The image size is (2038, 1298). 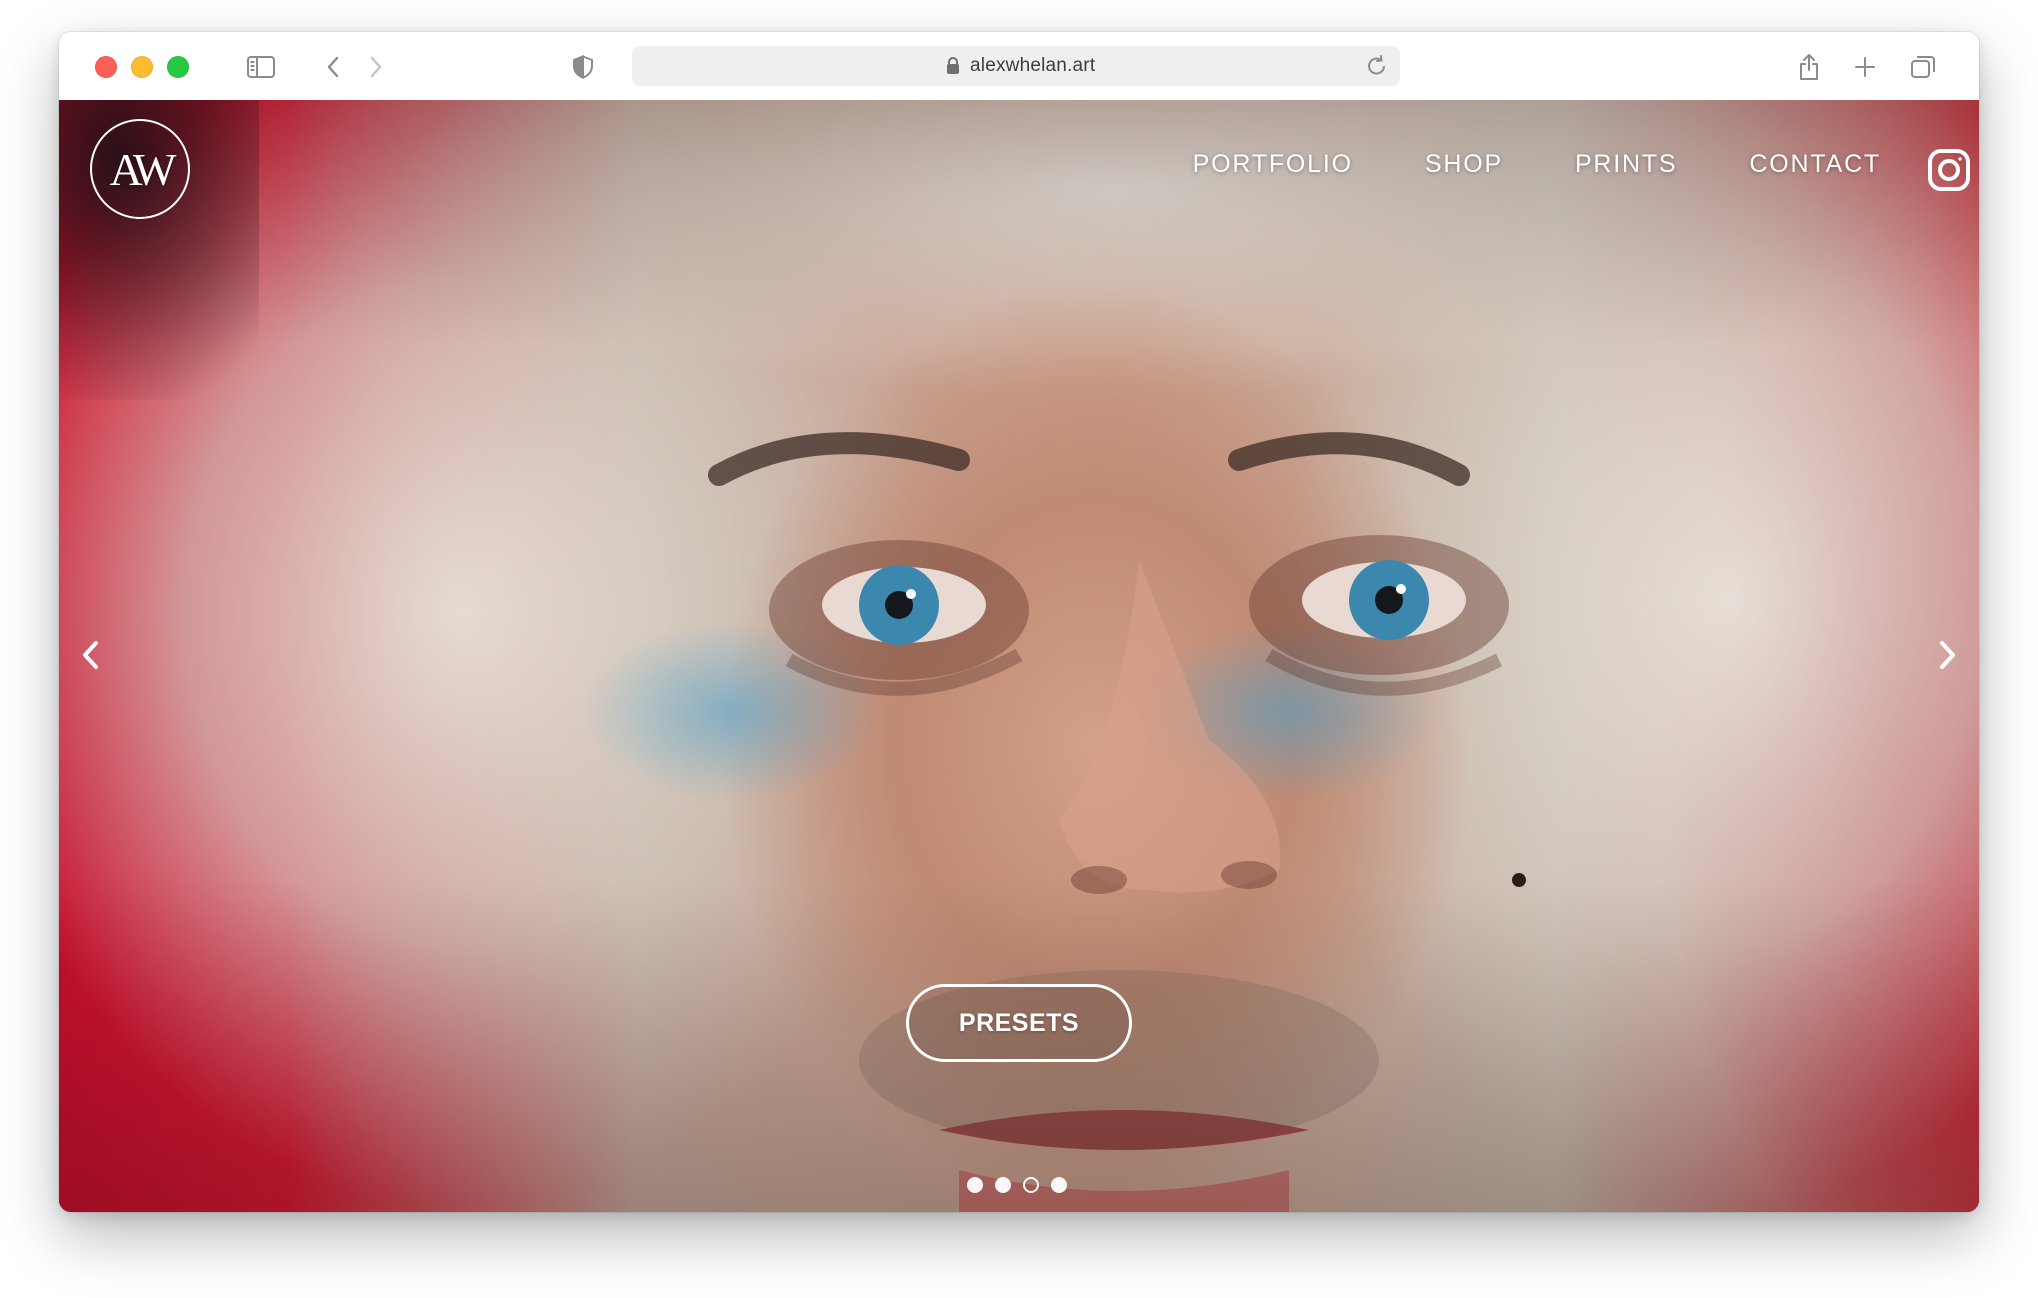 I want to click on site-logo: AW, so click(x=140, y=169).